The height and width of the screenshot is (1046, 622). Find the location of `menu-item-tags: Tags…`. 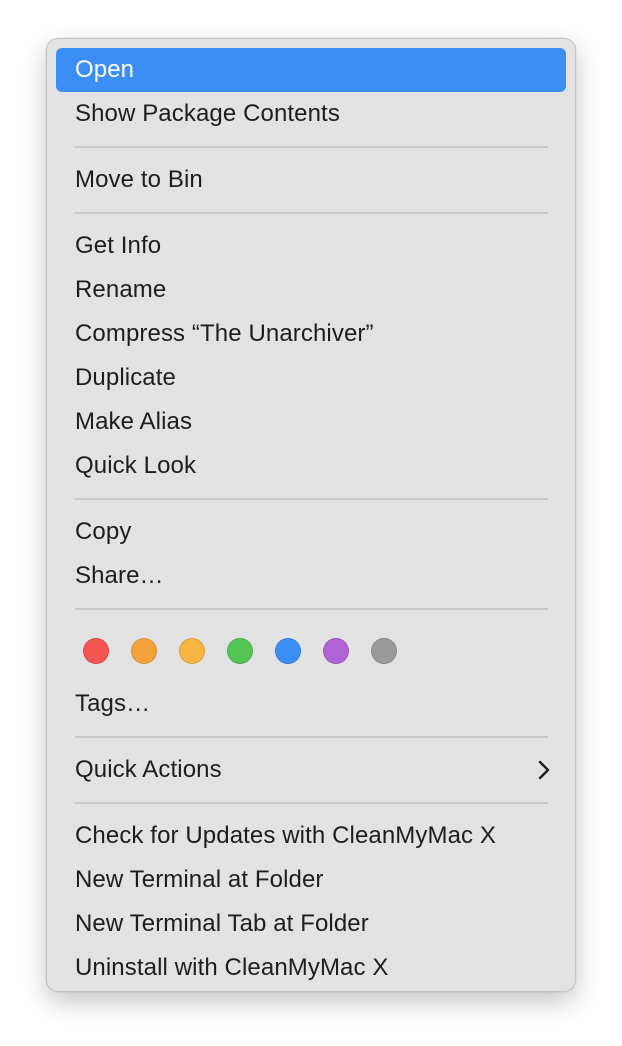

menu-item-tags: Tags… is located at coordinates (311, 704).